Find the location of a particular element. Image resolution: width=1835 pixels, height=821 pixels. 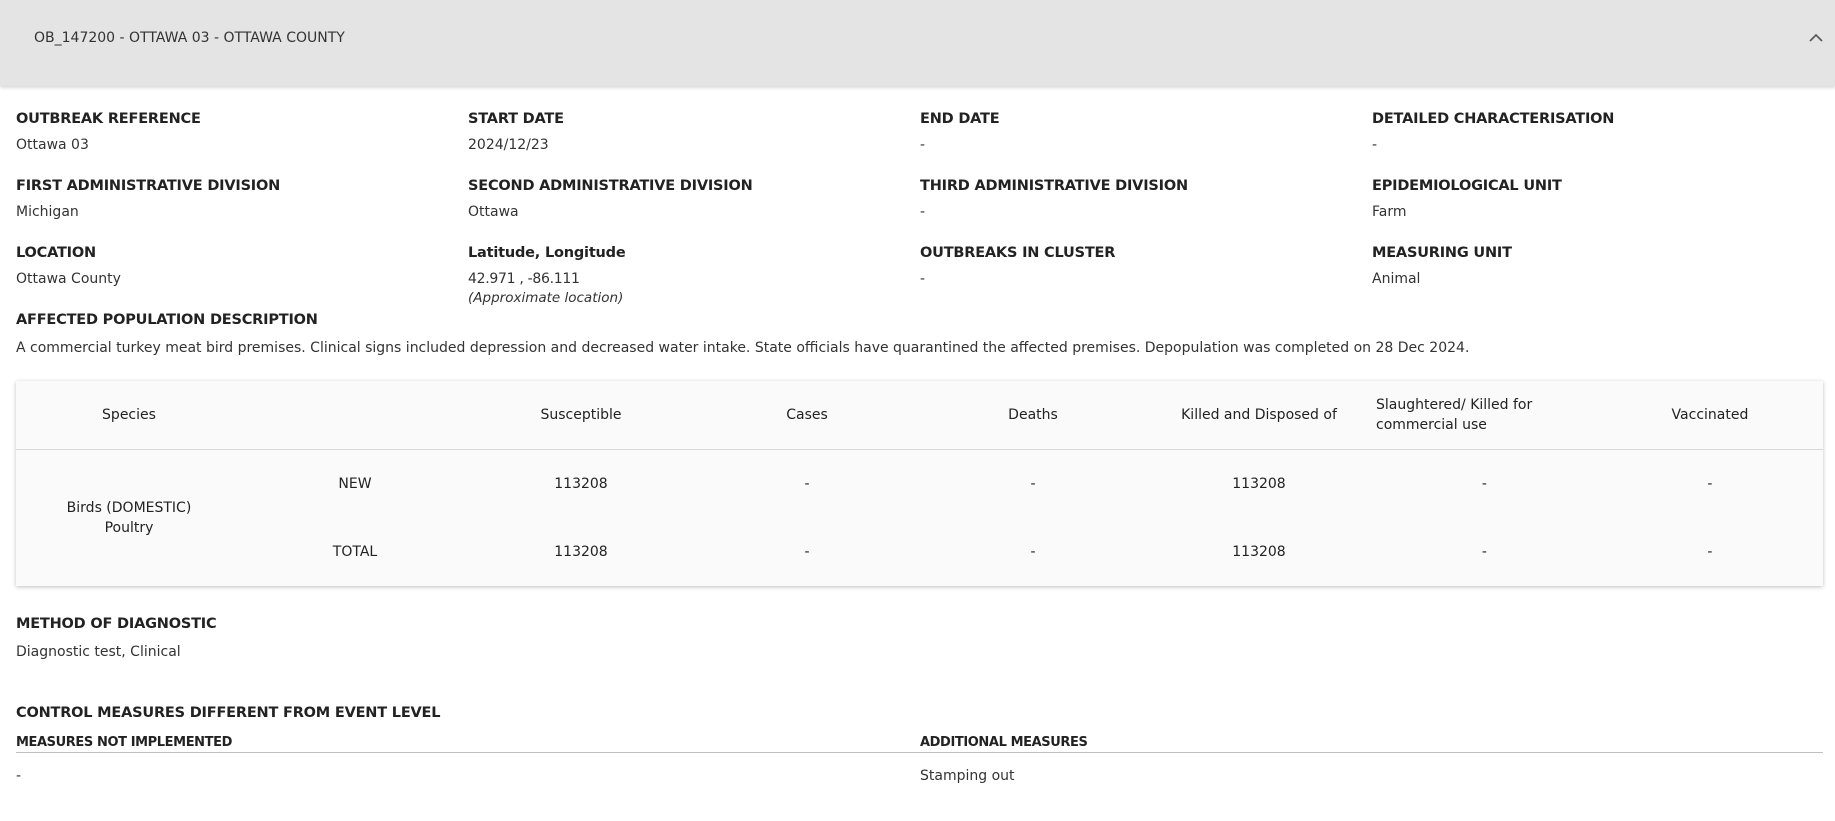

table-row: TOTAL 113208 - - 113208 - - is located at coordinates (919, 552).